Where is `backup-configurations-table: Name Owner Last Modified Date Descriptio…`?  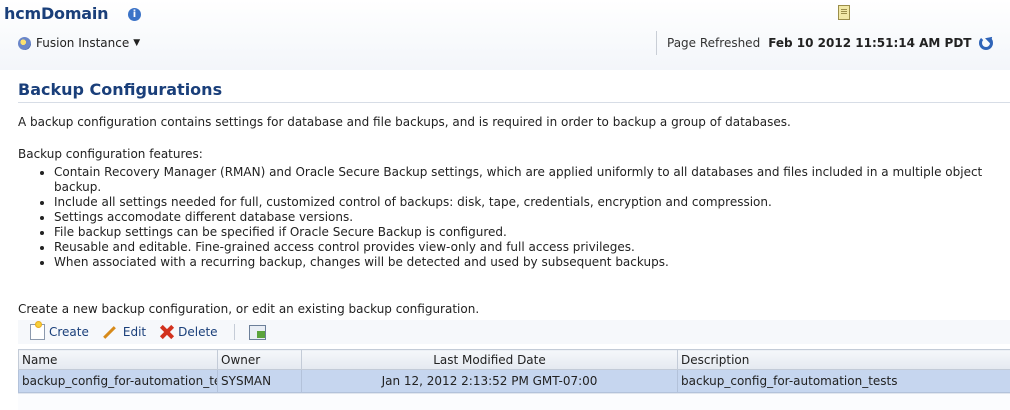
backup-configurations-table: Name Owner Last Modified Date Descriptio… is located at coordinates (514, 371).